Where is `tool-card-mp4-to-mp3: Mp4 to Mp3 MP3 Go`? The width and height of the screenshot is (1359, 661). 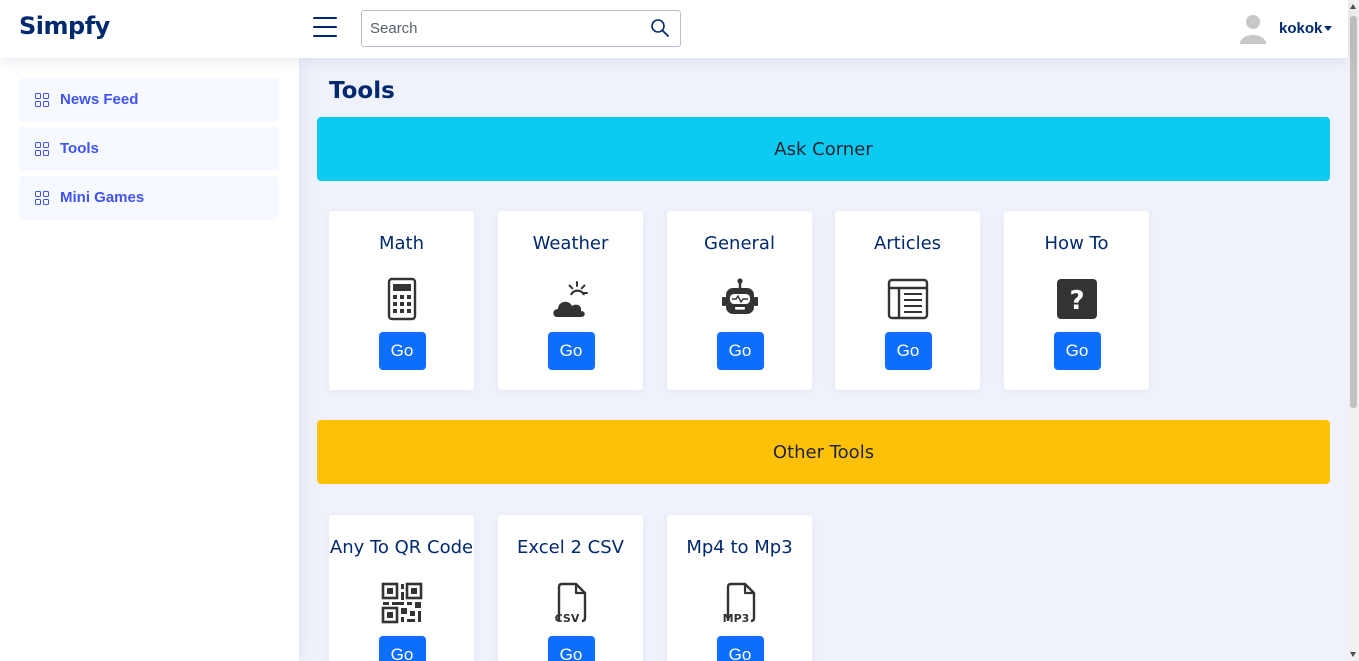 tool-card-mp4-to-mp3: Mp4 to Mp3 MP3 Go is located at coordinates (739, 588).